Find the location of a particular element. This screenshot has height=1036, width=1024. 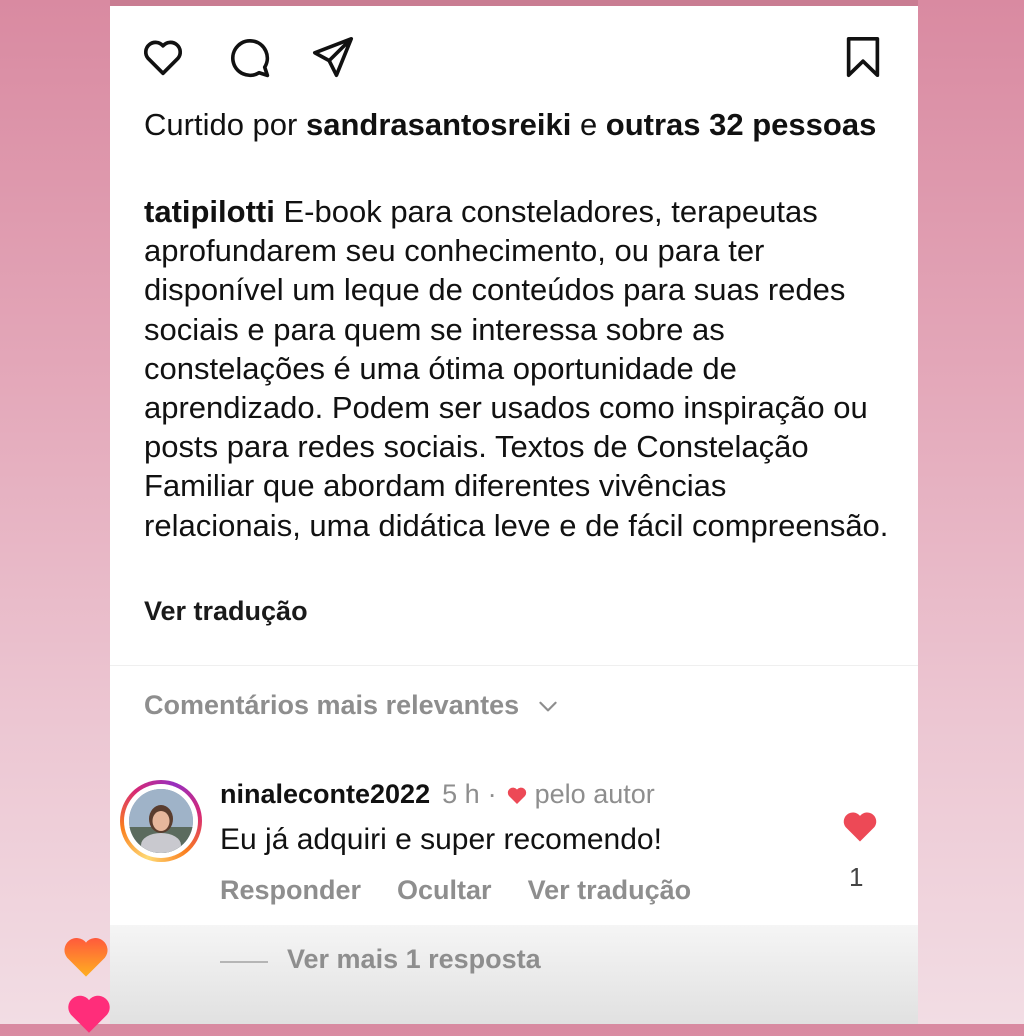

see-translation-link: Ver tradução is located at coordinates (226, 611).